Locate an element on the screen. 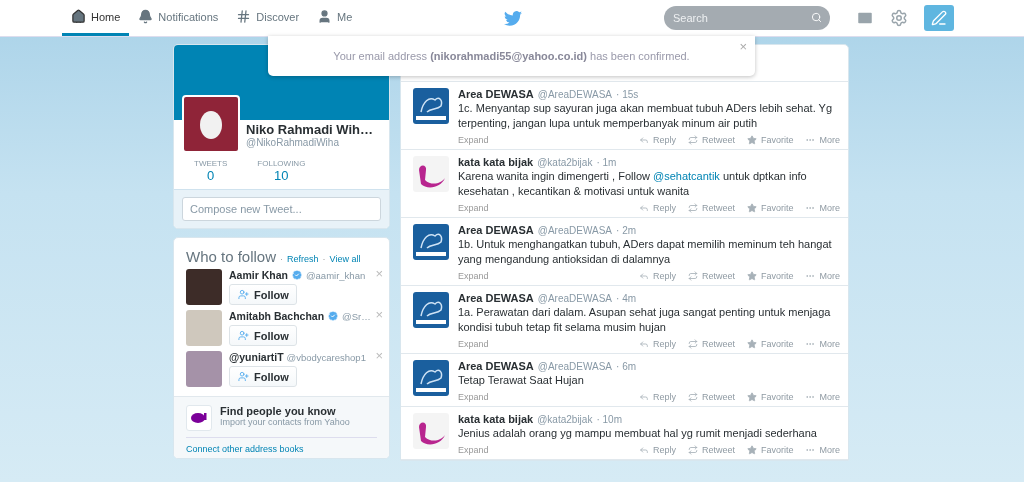 The width and height of the screenshot is (1024, 482). search-field: Search is located at coordinates (747, 18).